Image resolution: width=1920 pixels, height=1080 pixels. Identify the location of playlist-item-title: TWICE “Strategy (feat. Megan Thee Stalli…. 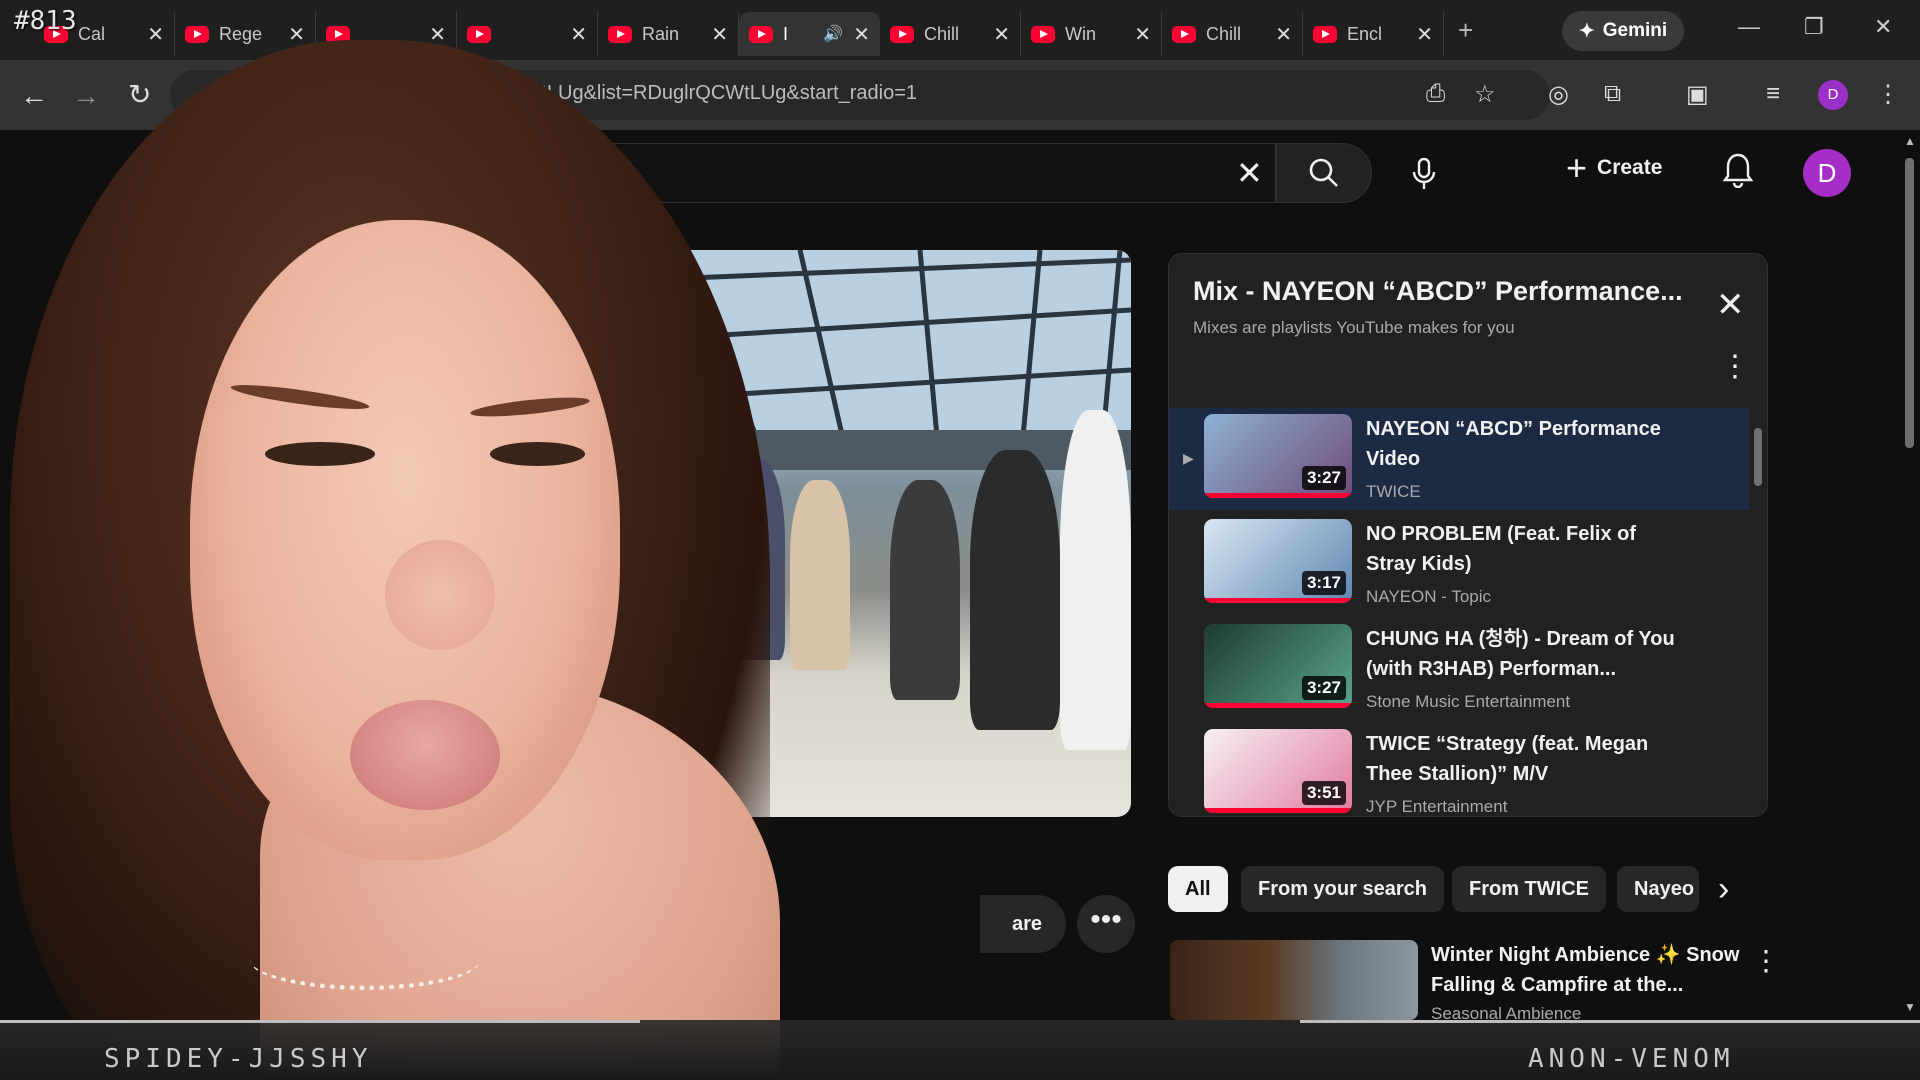
(1526, 759).